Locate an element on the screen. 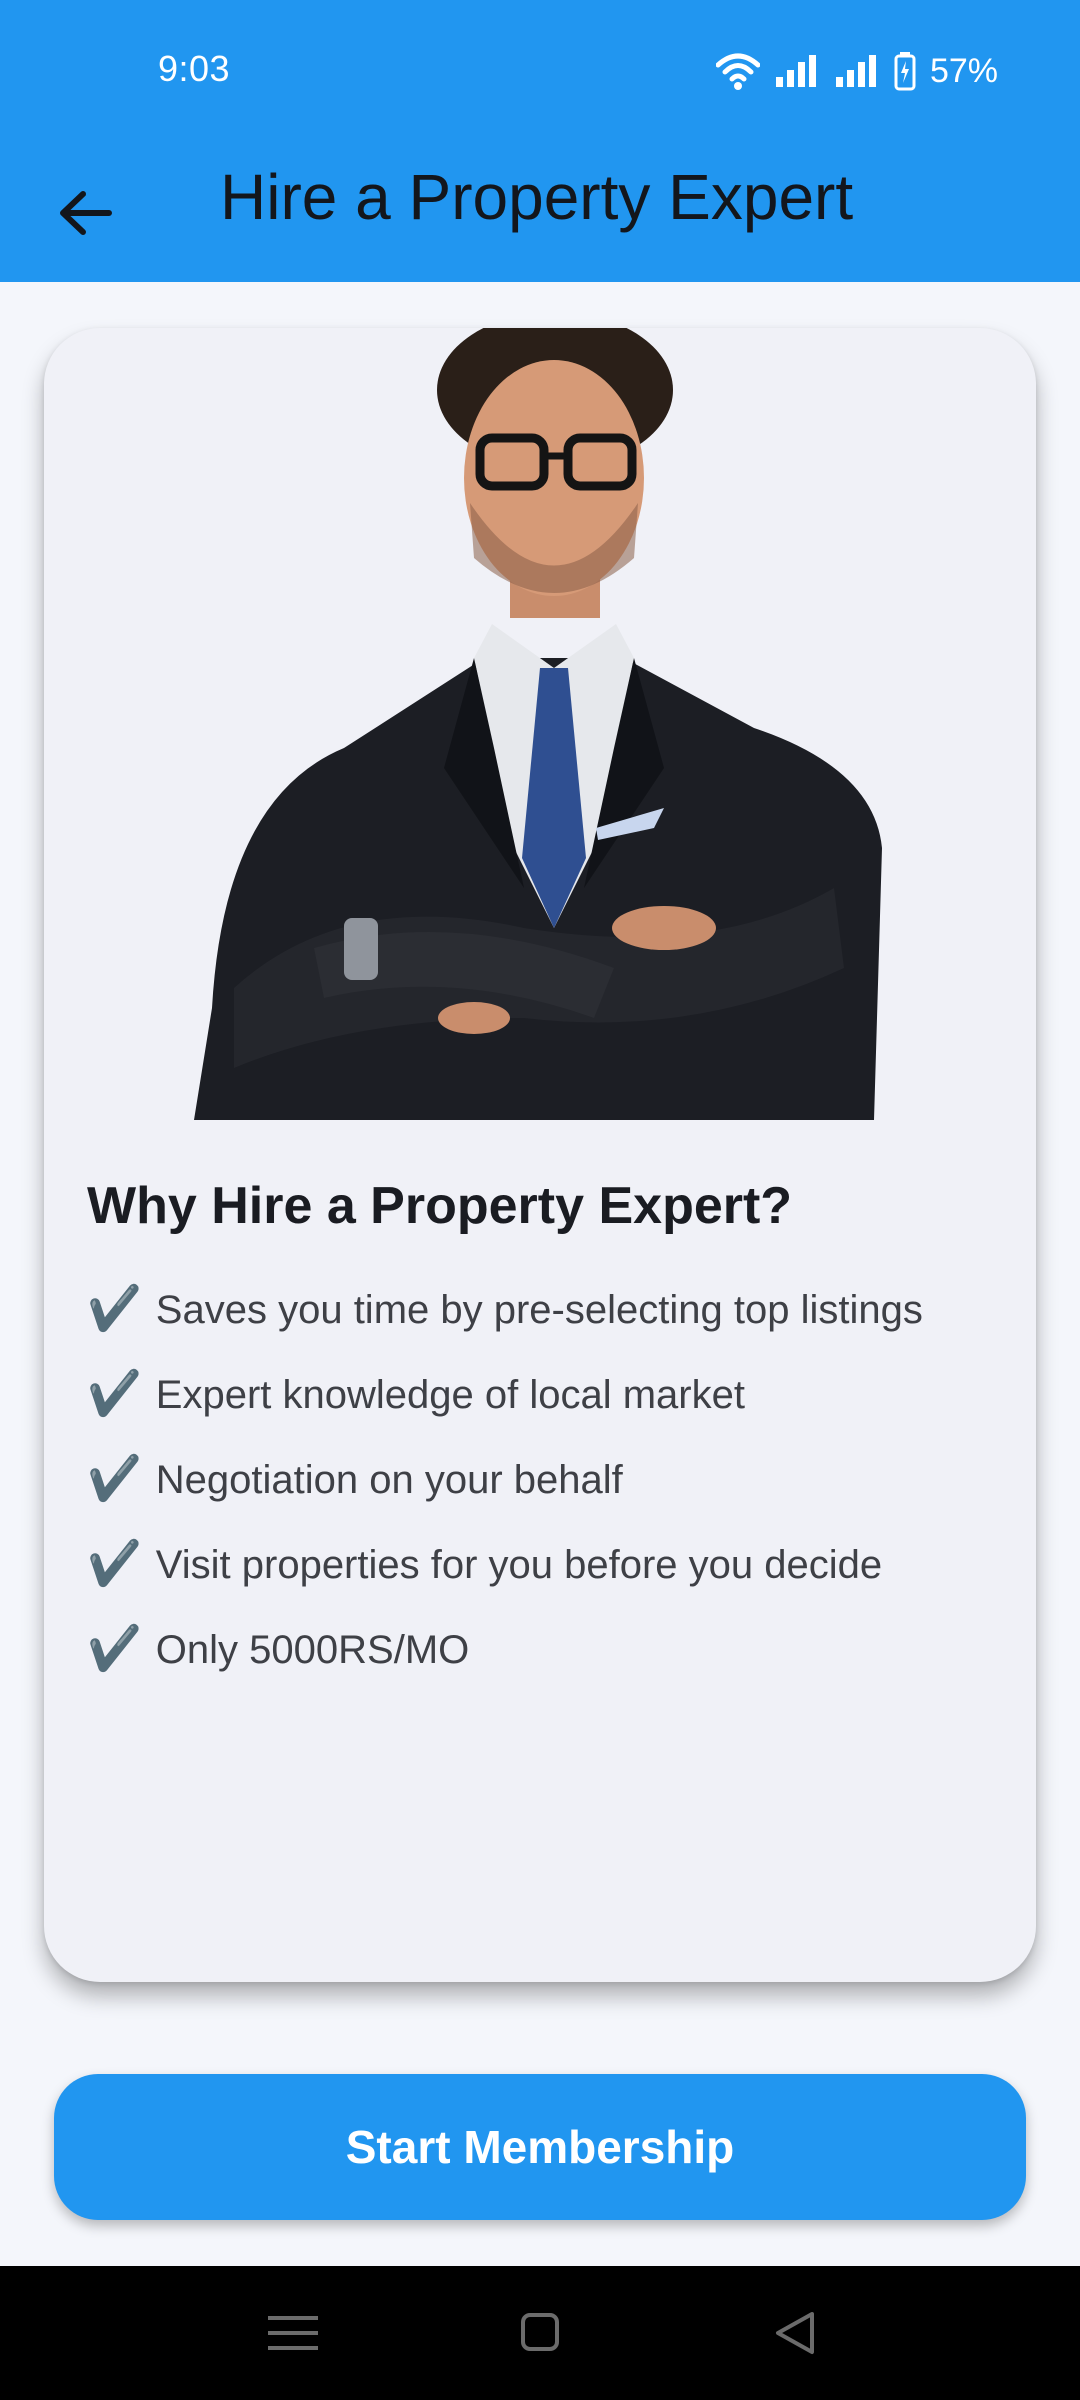 This screenshot has width=1080, height=2400. system-nav-bar is located at coordinates (540, 2333).